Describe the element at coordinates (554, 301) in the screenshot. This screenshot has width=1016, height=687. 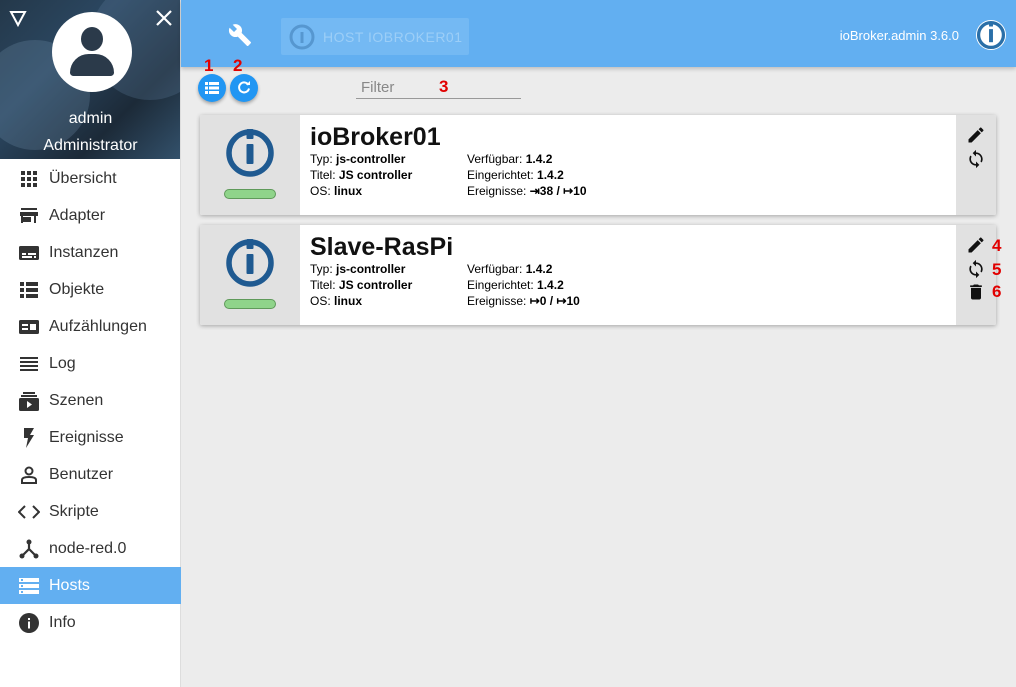
I see `events-value: ↦0 / ↦10` at that location.